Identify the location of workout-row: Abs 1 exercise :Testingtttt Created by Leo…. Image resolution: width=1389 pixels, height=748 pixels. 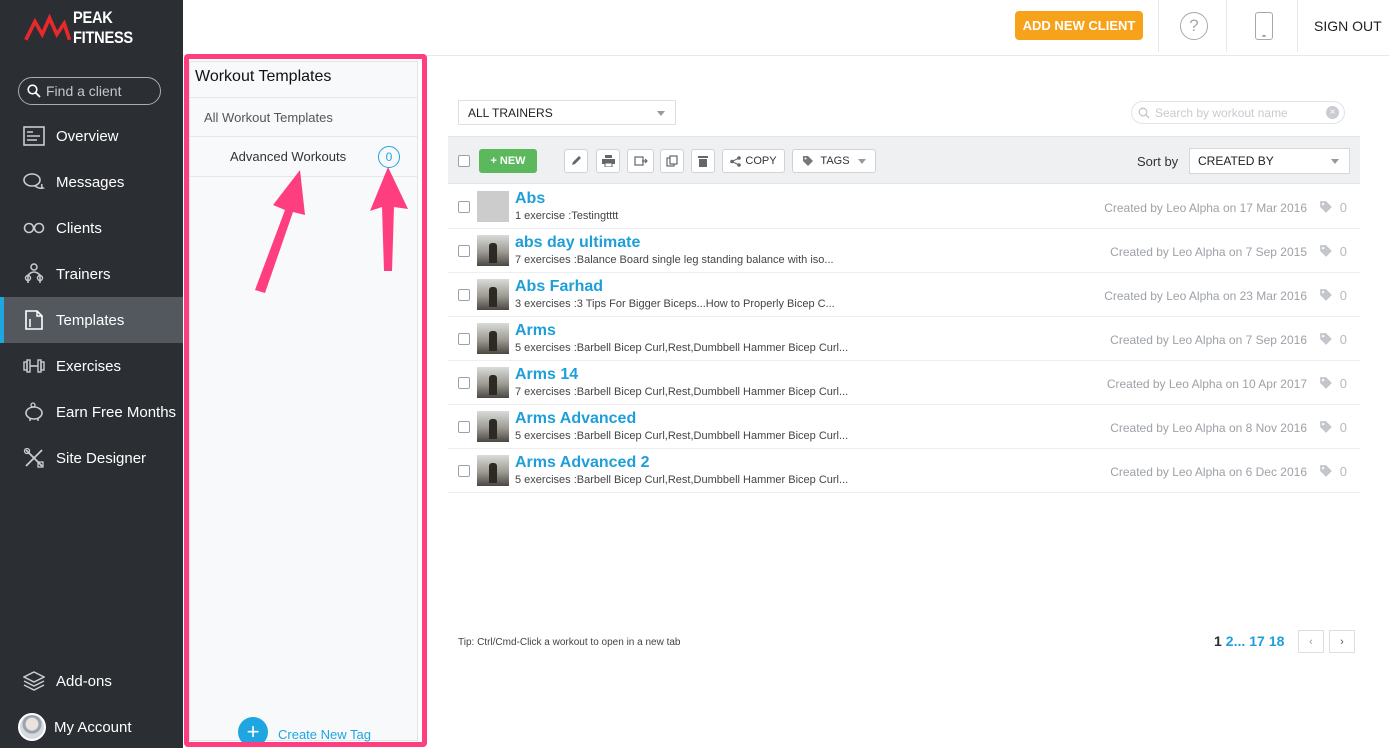
(904, 207).